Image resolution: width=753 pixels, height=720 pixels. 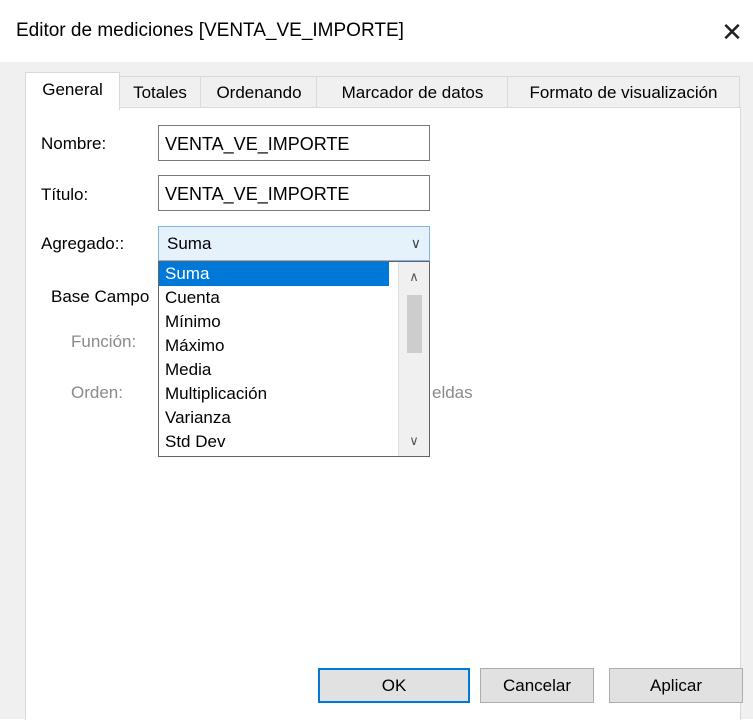 What do you see at coordinates (259, 92) in the screenshot?
I see `tab-ordenando: Ordenando` at bounding box center [259, 92].